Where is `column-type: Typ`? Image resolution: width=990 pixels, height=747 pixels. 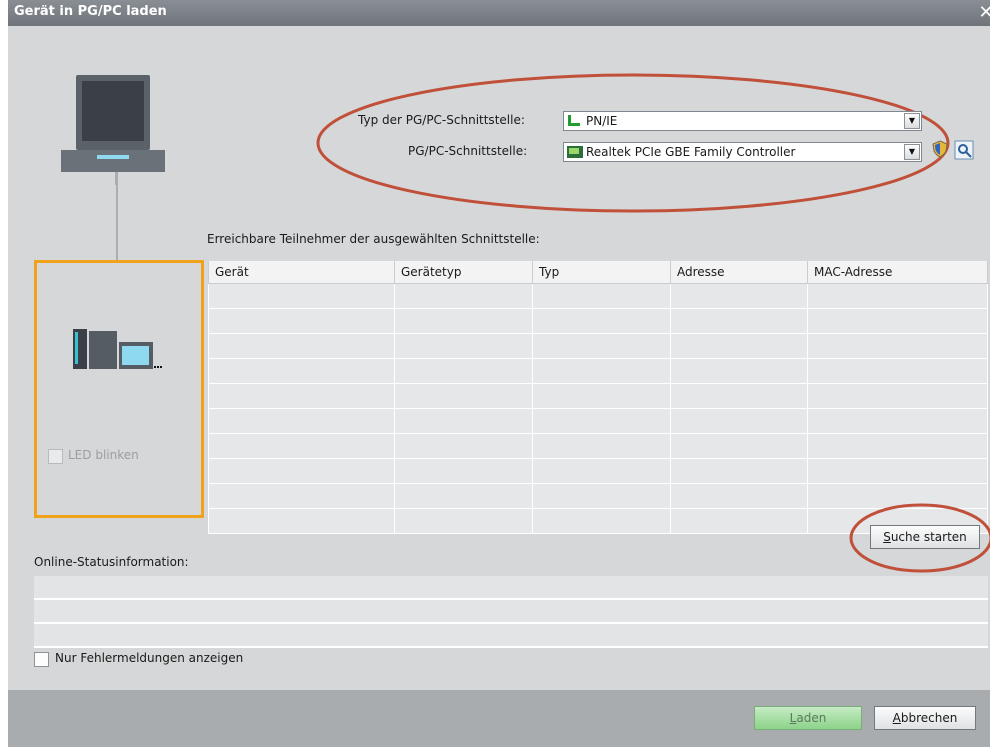 column-type: Typ is located at coordinates (601, 272).